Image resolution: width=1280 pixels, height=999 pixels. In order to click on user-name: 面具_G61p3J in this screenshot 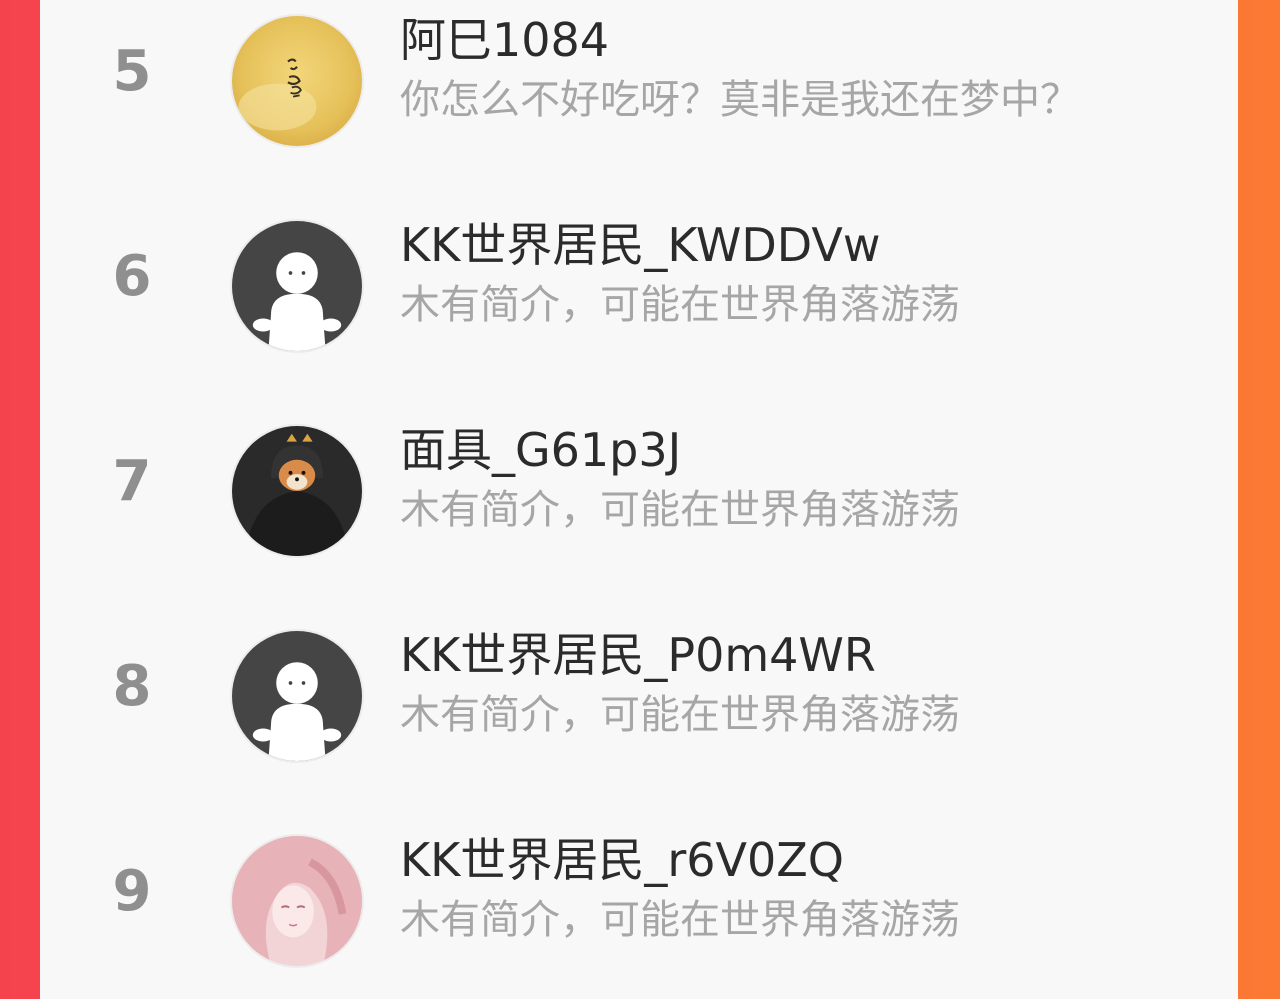, I will do `click(540, 450)`.